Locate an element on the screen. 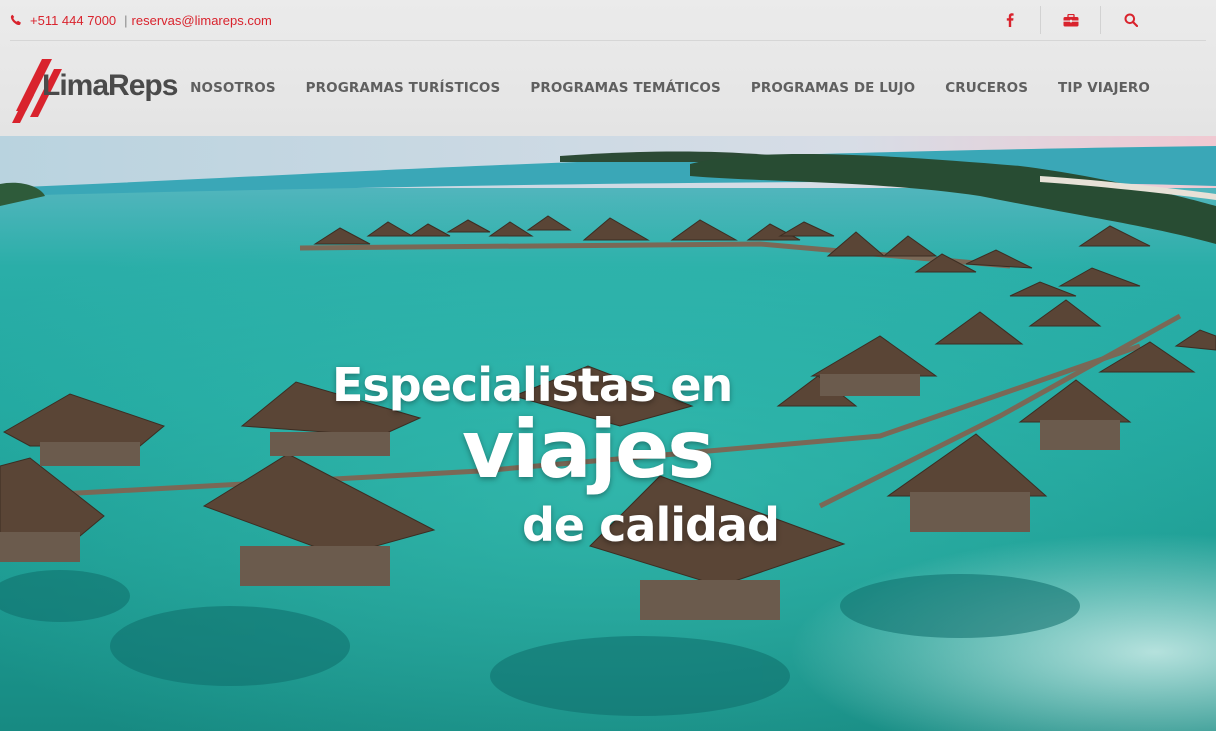 This screenshot has width=1216, height=731. facebook-icon is located at coordinates (1010, 20).